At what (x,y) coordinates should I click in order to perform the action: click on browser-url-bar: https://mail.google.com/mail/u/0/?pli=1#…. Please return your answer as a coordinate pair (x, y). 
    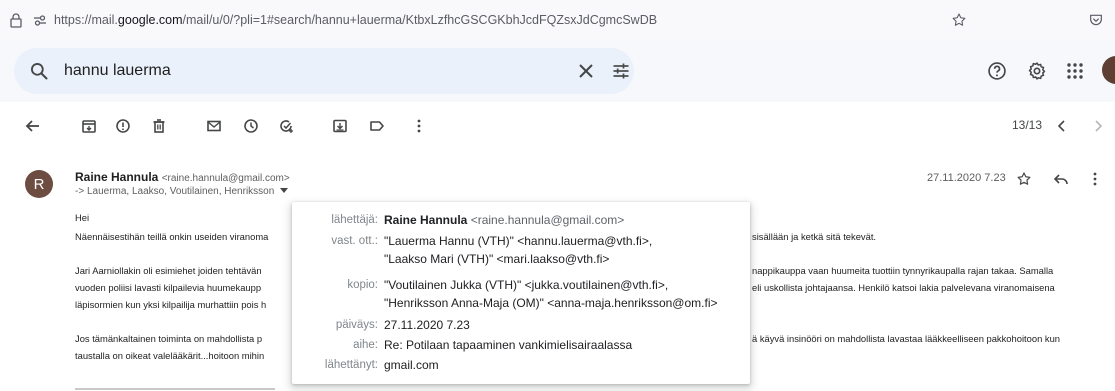
    Looking at the image, I should click on (557, 20).